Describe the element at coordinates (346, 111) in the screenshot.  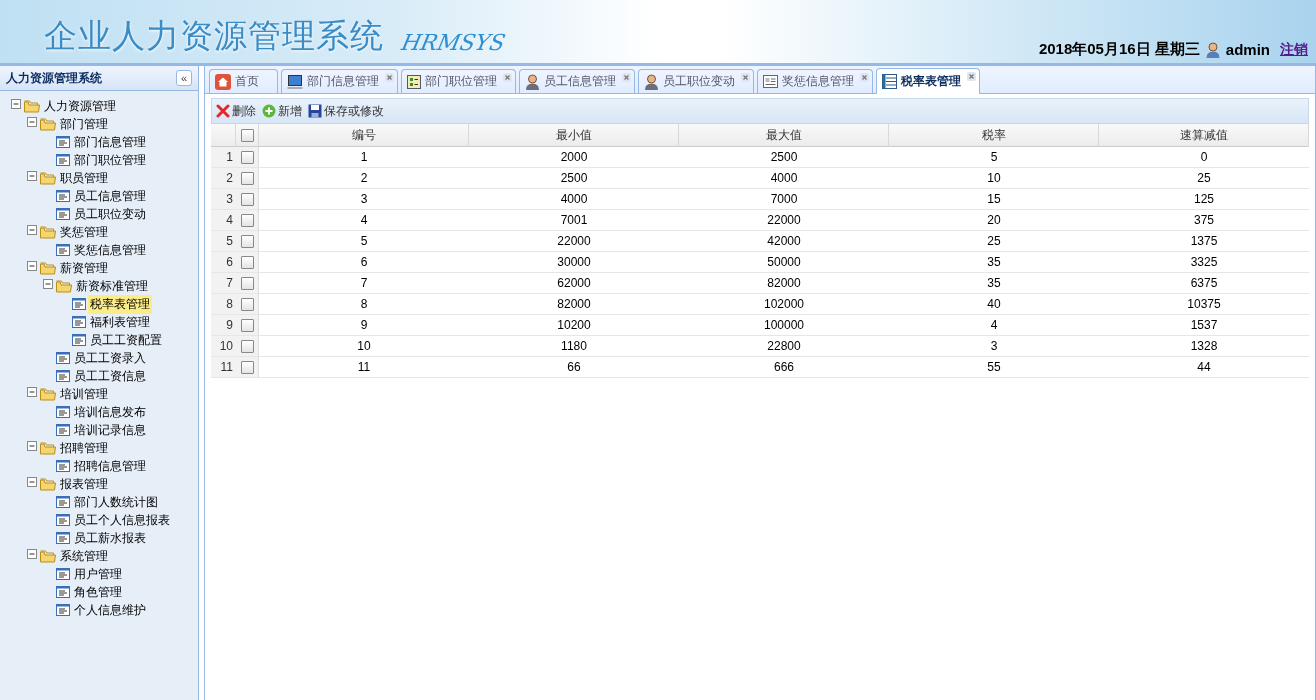
I see `toolbar-button: 保存或修改` at that location.